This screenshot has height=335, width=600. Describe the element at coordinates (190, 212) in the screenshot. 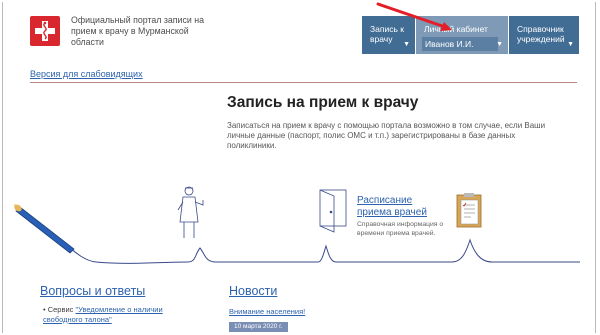

I see `doctor-icon` at that location.